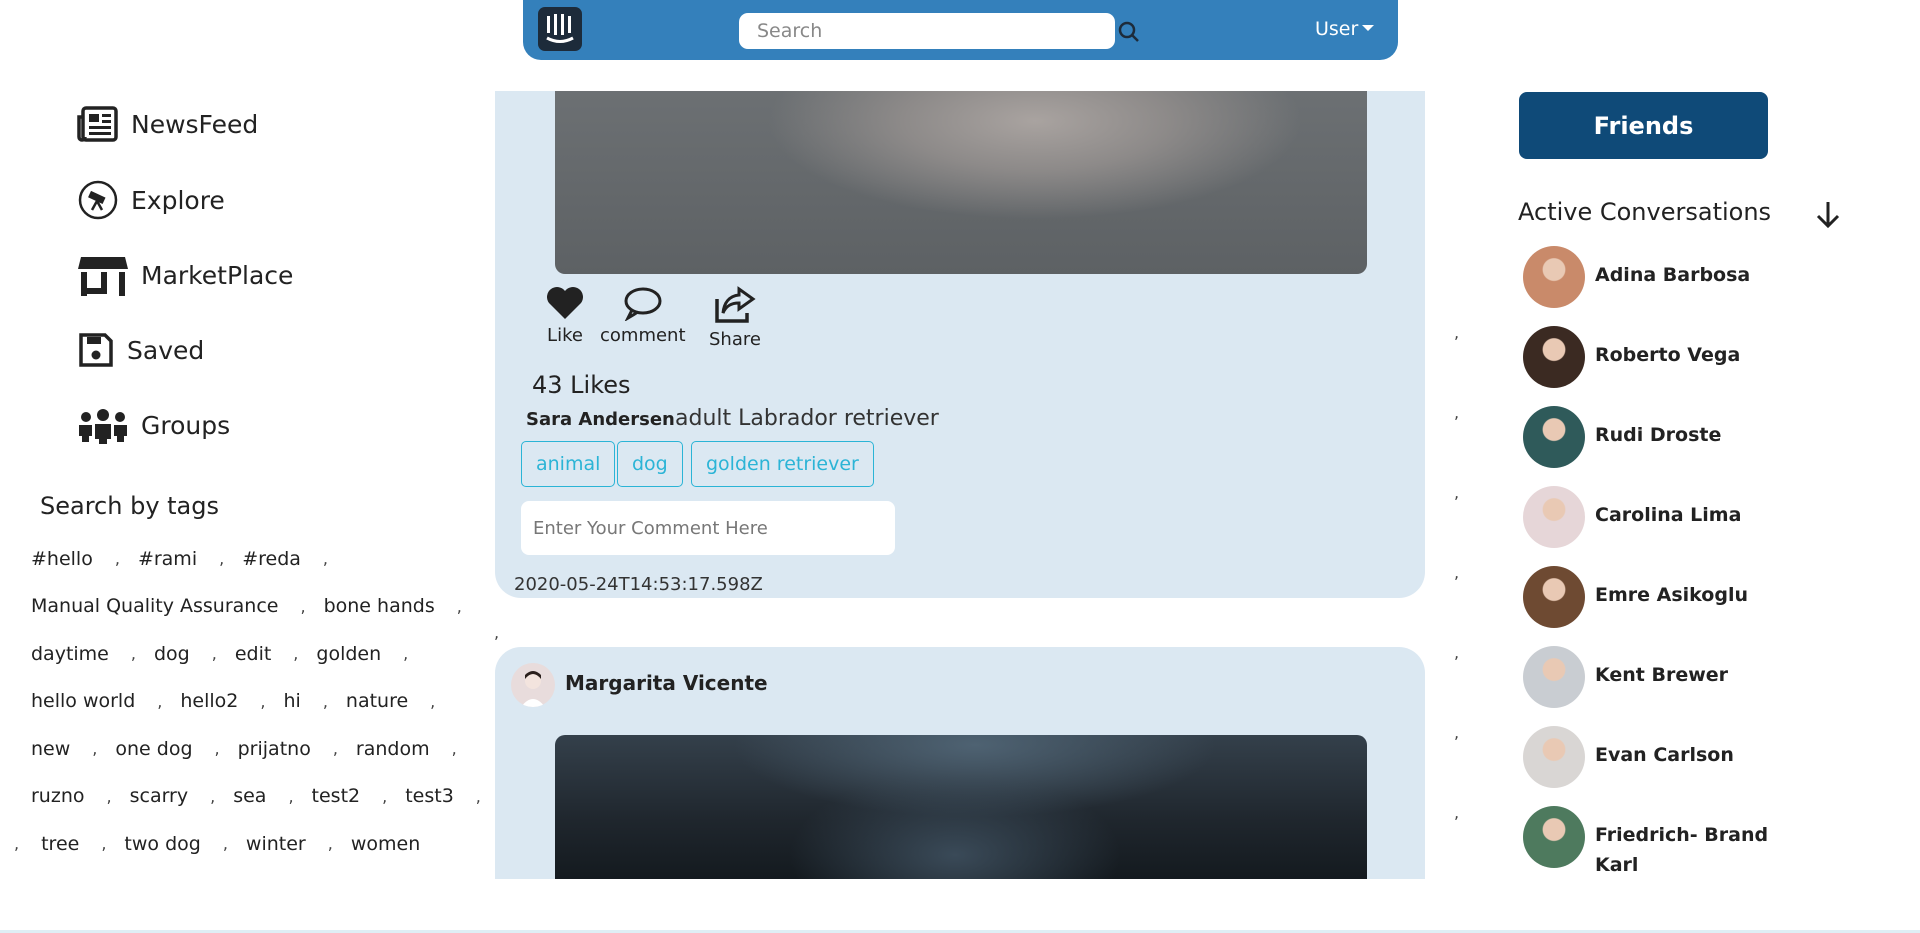 The width and height of the screenshot is (1920, 933). Describe the element at coordinates (140, 350) in the screenshot. I see `sidebar-item-saved: Saved` at that location.